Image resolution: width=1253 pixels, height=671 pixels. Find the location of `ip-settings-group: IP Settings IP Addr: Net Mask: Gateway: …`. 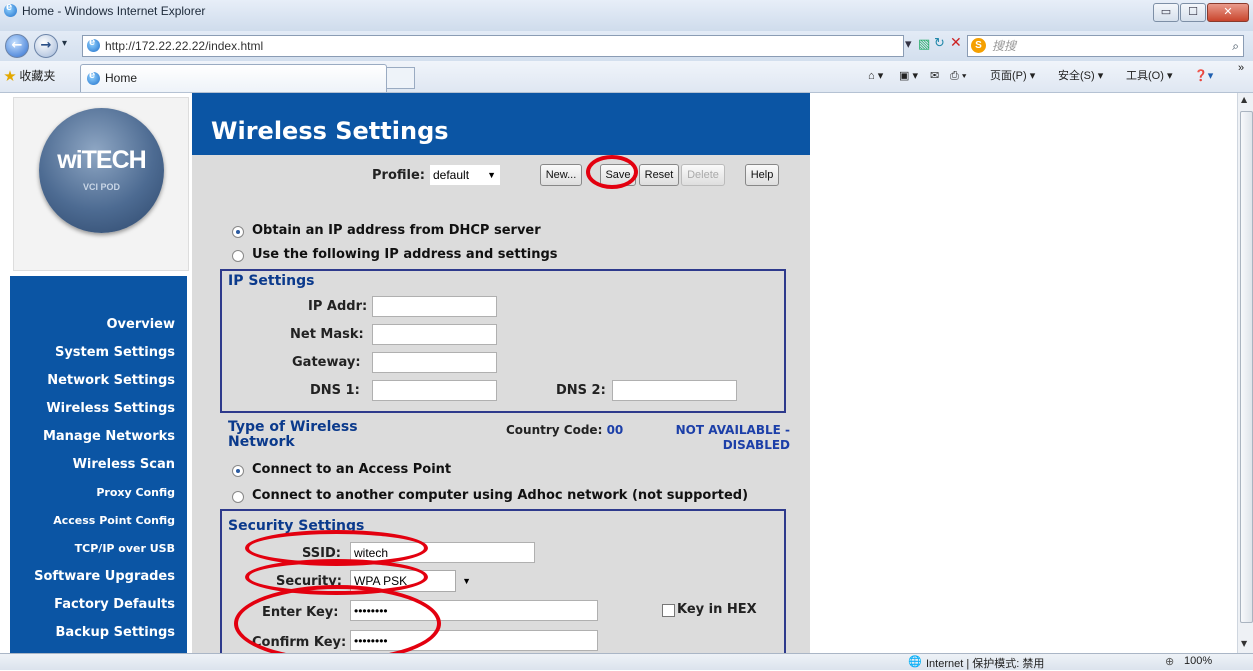

ip-settings-group: IP Settings IP Addr: Net Mask: Gateway: … is located at coordinates (503, 341).